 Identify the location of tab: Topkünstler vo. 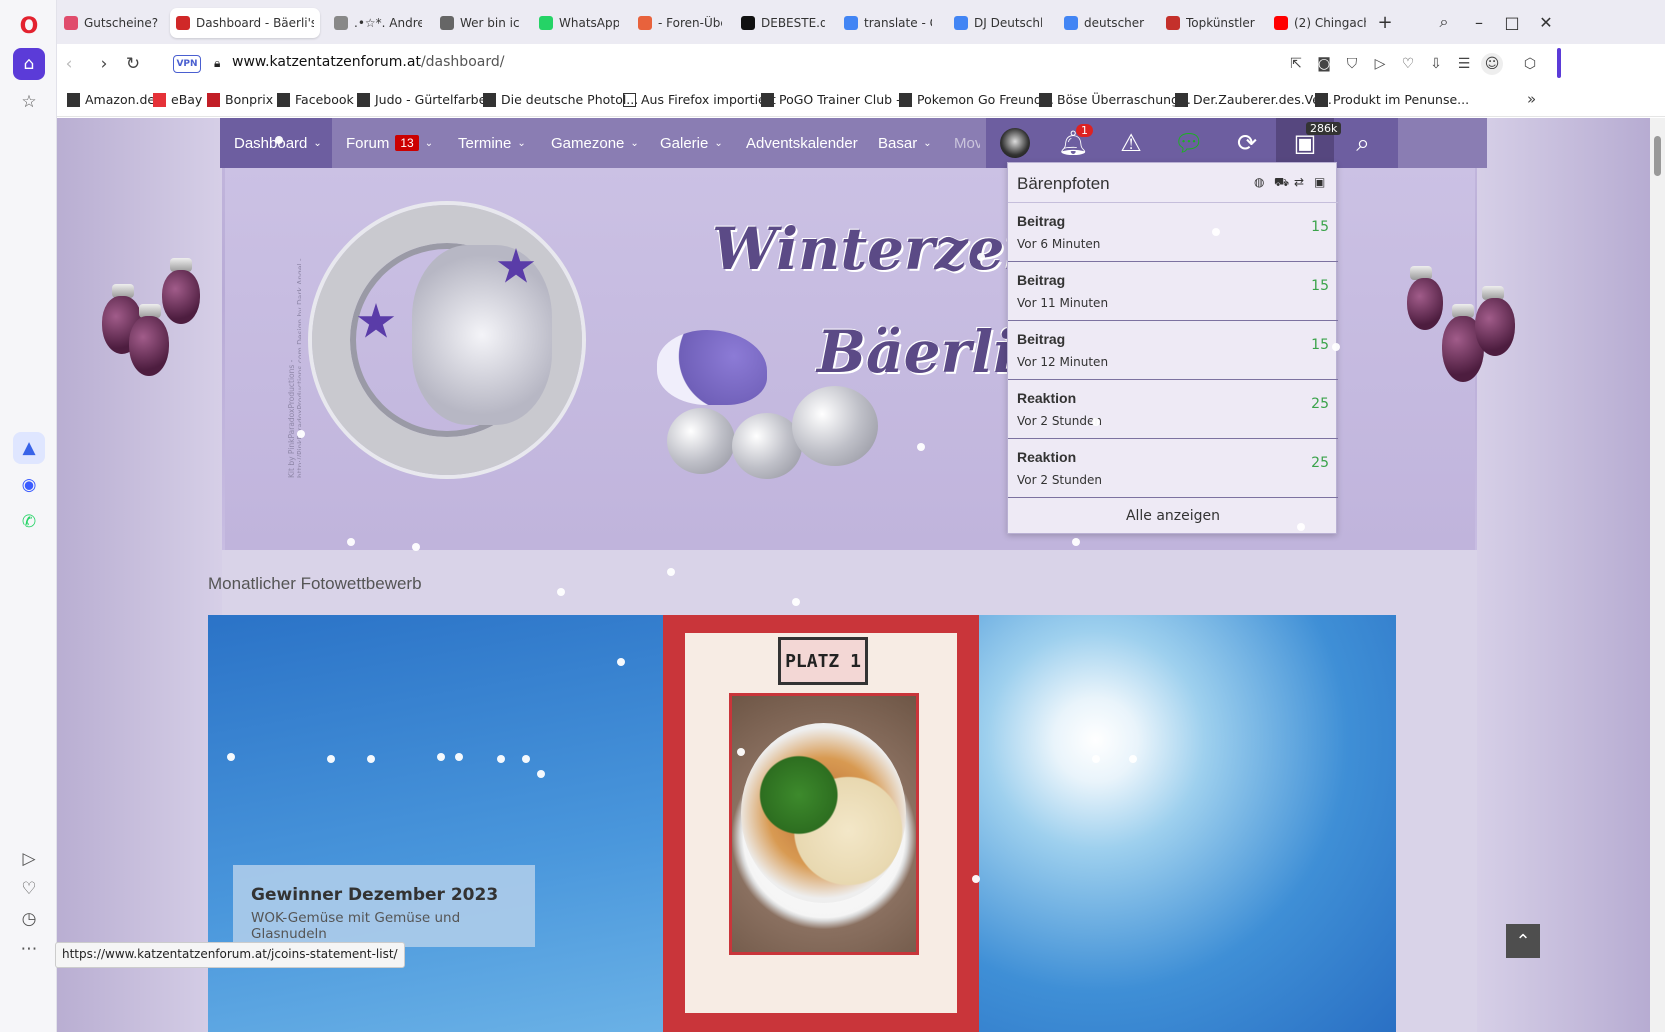
(1211, 23).